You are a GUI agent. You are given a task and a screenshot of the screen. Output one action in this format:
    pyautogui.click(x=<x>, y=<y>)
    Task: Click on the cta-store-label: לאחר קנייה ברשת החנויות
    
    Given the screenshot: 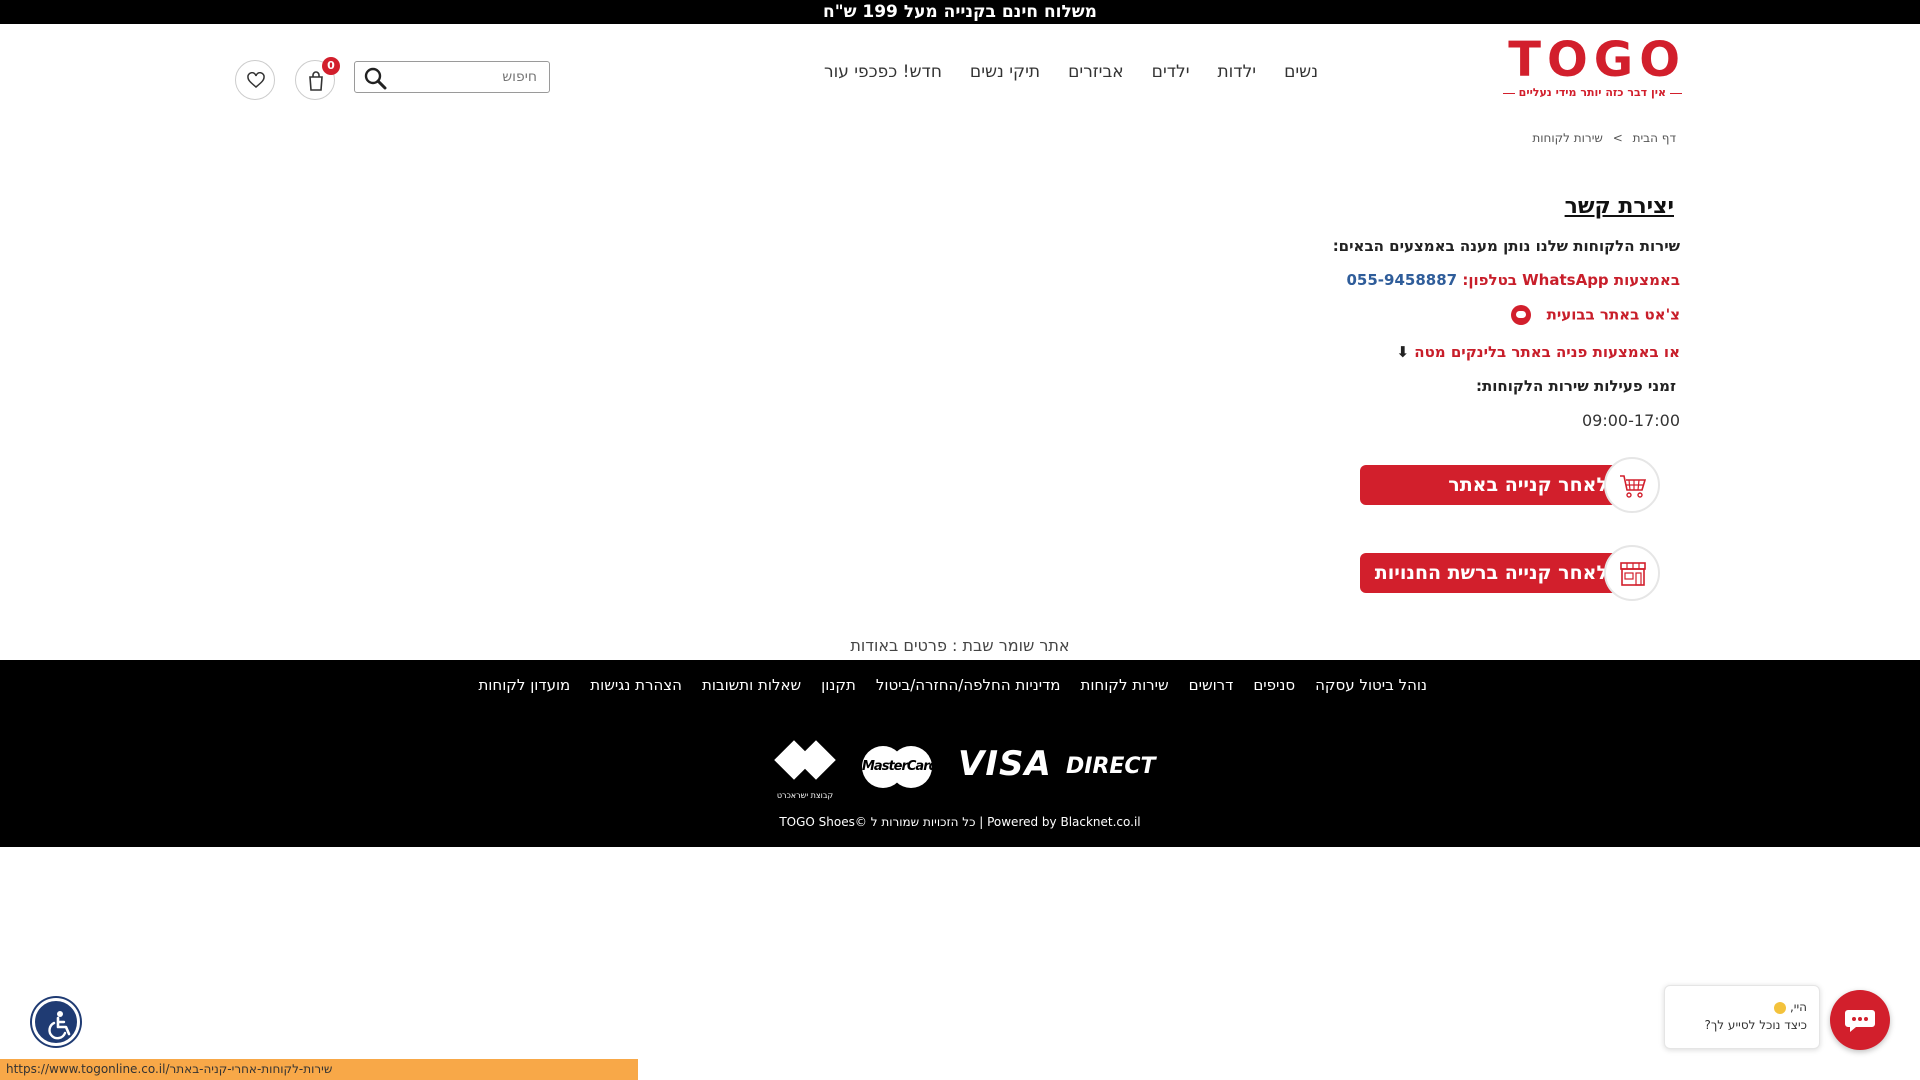 What is the action you would take?
    pyautogui.click(x=1495, y=573)
    